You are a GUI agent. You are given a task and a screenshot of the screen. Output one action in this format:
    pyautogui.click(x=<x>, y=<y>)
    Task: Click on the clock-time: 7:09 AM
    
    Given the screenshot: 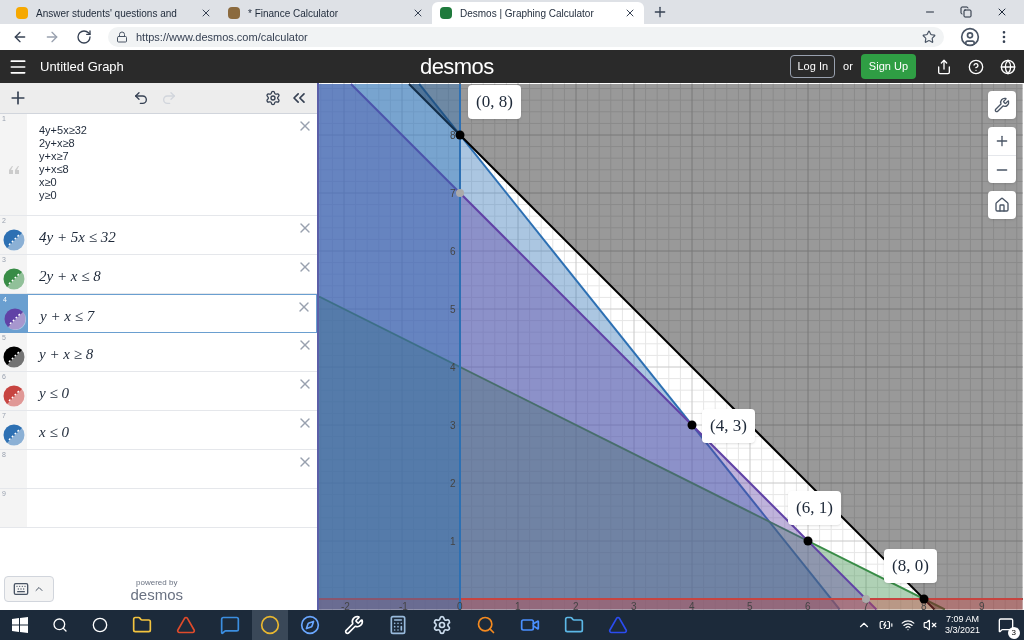 What is the action you would take?
    pyautogui.click(x=962, y=619)
    